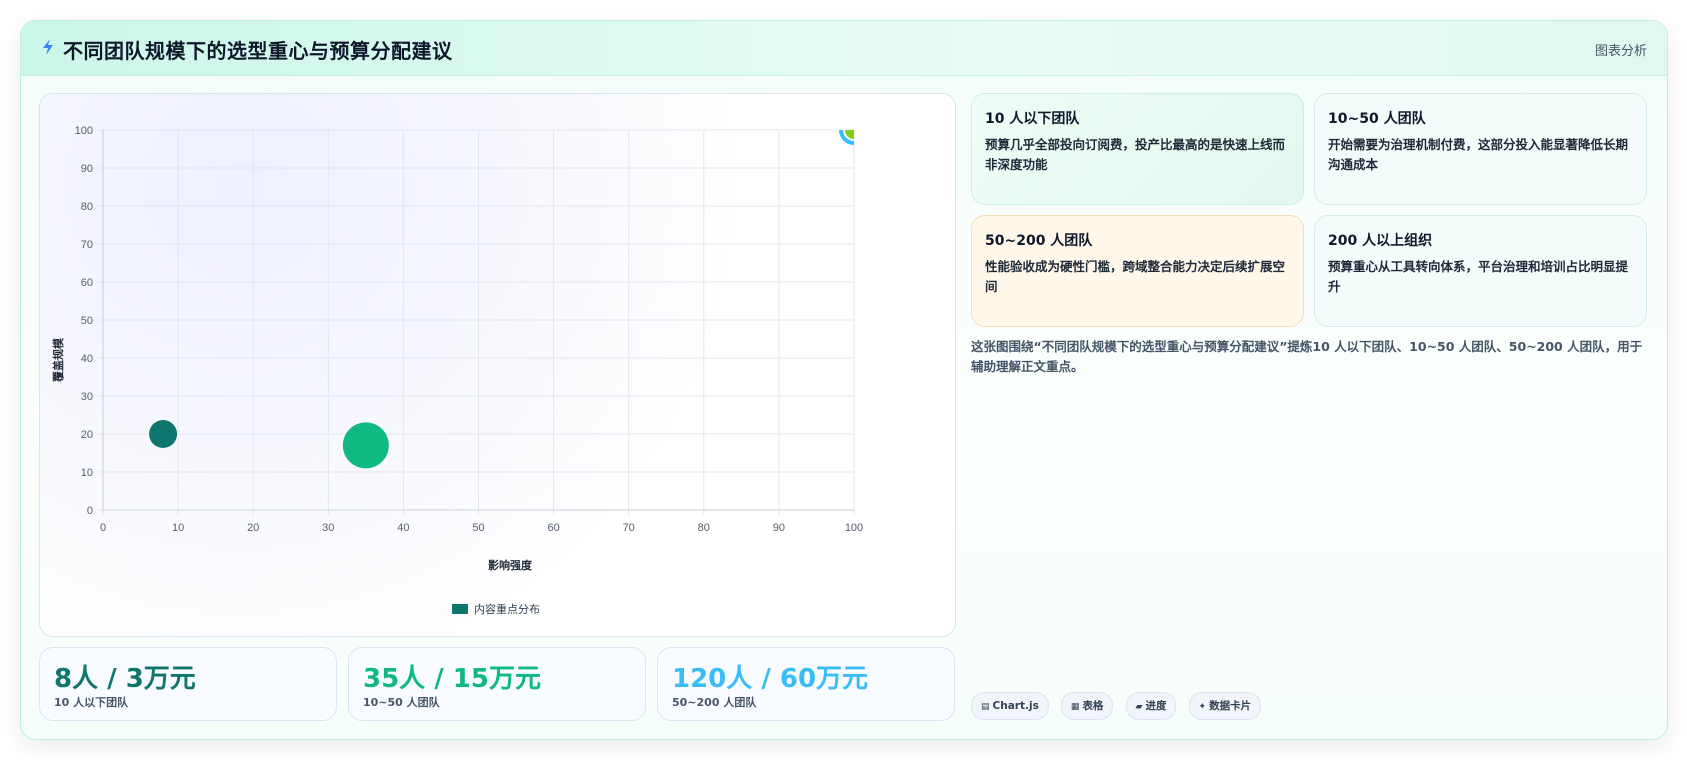 This screenshot has height=760, width=1687. Describe the element at coordinates (1139, 707) in the screenshot. I see `progress-icon: ▰` at that location.